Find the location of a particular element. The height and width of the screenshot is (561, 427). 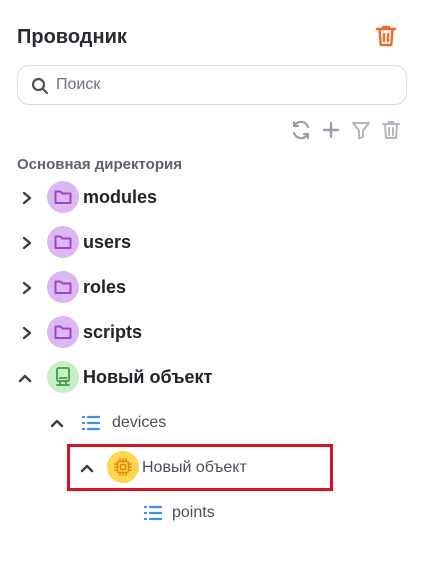

tree-item-scripts: scripts is located at coordinates (192, 333).